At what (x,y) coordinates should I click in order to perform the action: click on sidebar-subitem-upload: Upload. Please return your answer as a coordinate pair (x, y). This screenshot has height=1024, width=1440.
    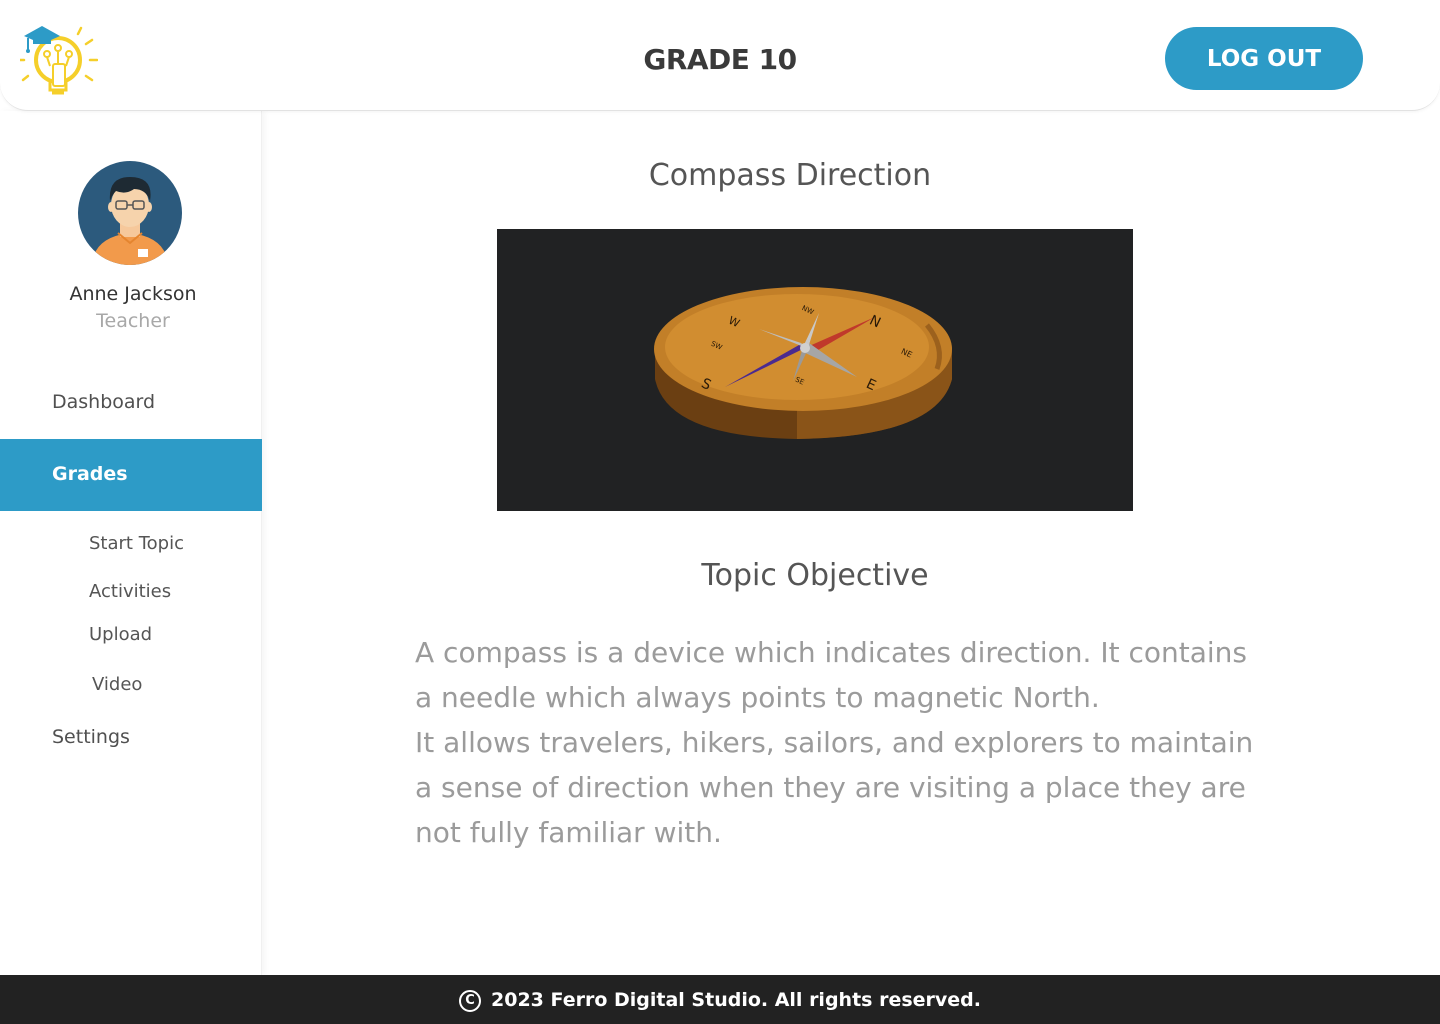
    Looking at the image, I should click on (120, 634).